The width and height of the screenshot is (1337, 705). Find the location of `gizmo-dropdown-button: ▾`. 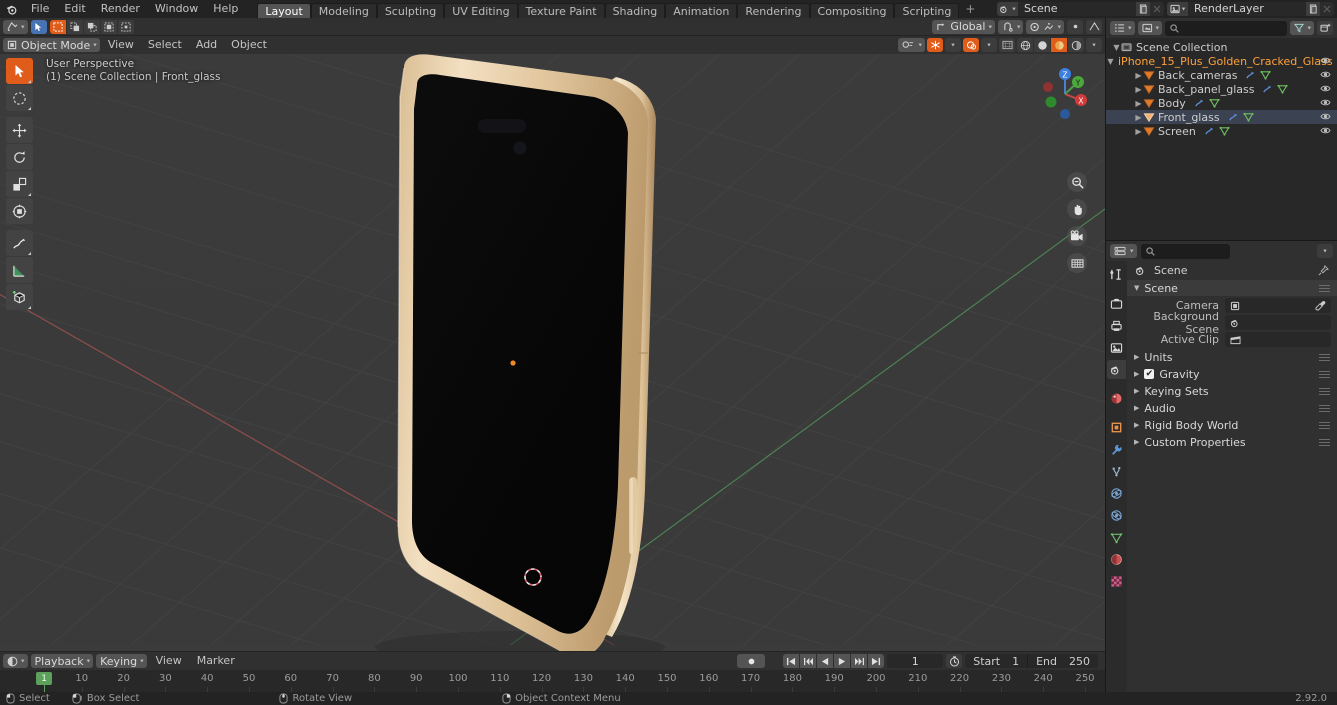

gizmo-dropdown-button: ▾ is located at coordinates (953, 45).